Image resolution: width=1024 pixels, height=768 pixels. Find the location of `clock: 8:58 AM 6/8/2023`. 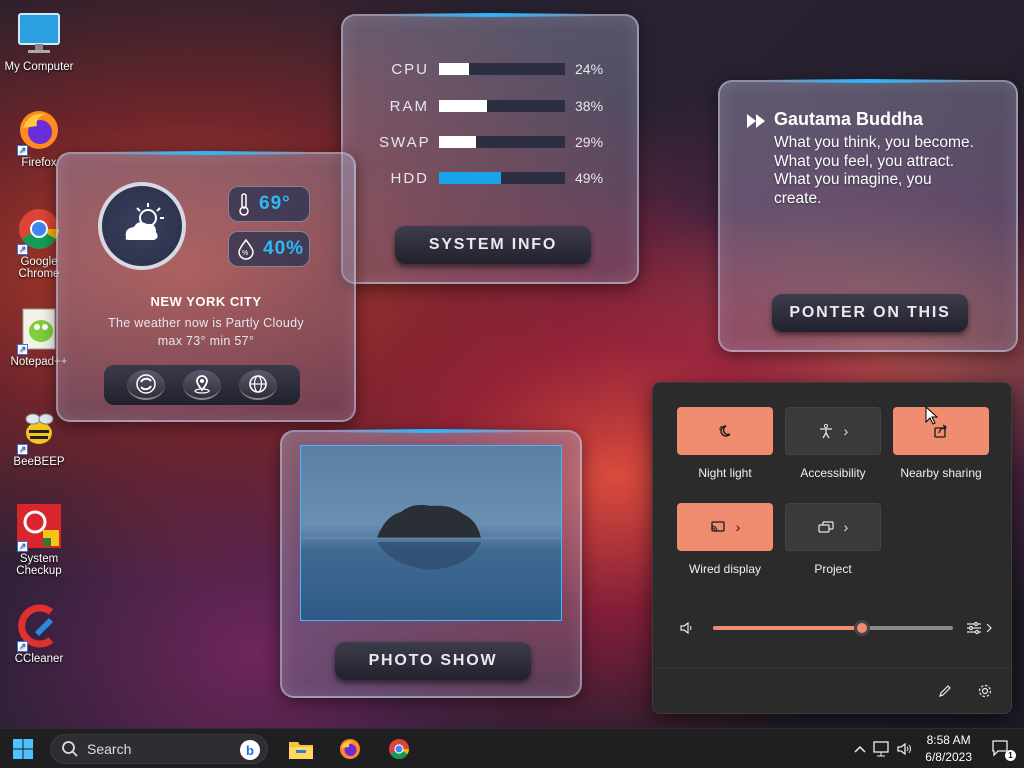

clock: 8:58 AM 6/8/2023 is located at coordinates (948, 749).